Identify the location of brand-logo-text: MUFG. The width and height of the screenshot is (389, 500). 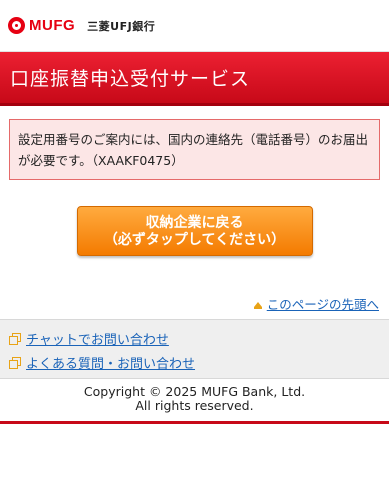
(52, 25).